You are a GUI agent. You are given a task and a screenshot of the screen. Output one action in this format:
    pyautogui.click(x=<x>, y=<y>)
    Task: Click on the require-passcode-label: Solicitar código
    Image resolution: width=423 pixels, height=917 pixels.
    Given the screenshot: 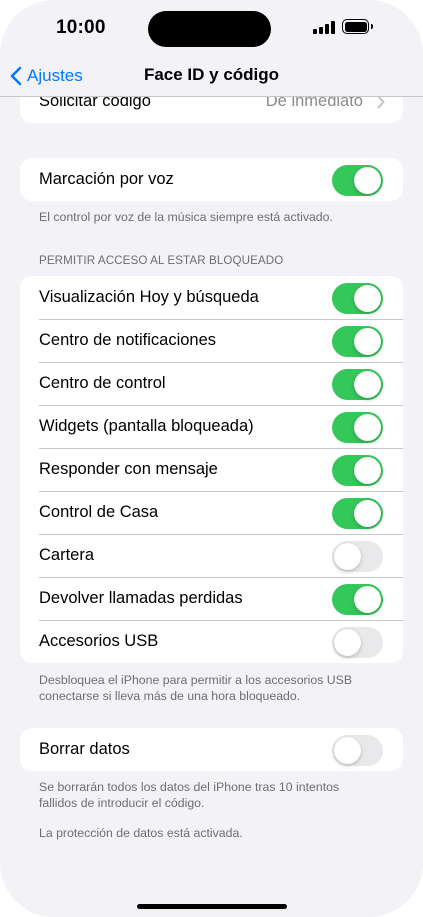 What is the action you would take?
    pyautogui.click(x=95, y=103)
    